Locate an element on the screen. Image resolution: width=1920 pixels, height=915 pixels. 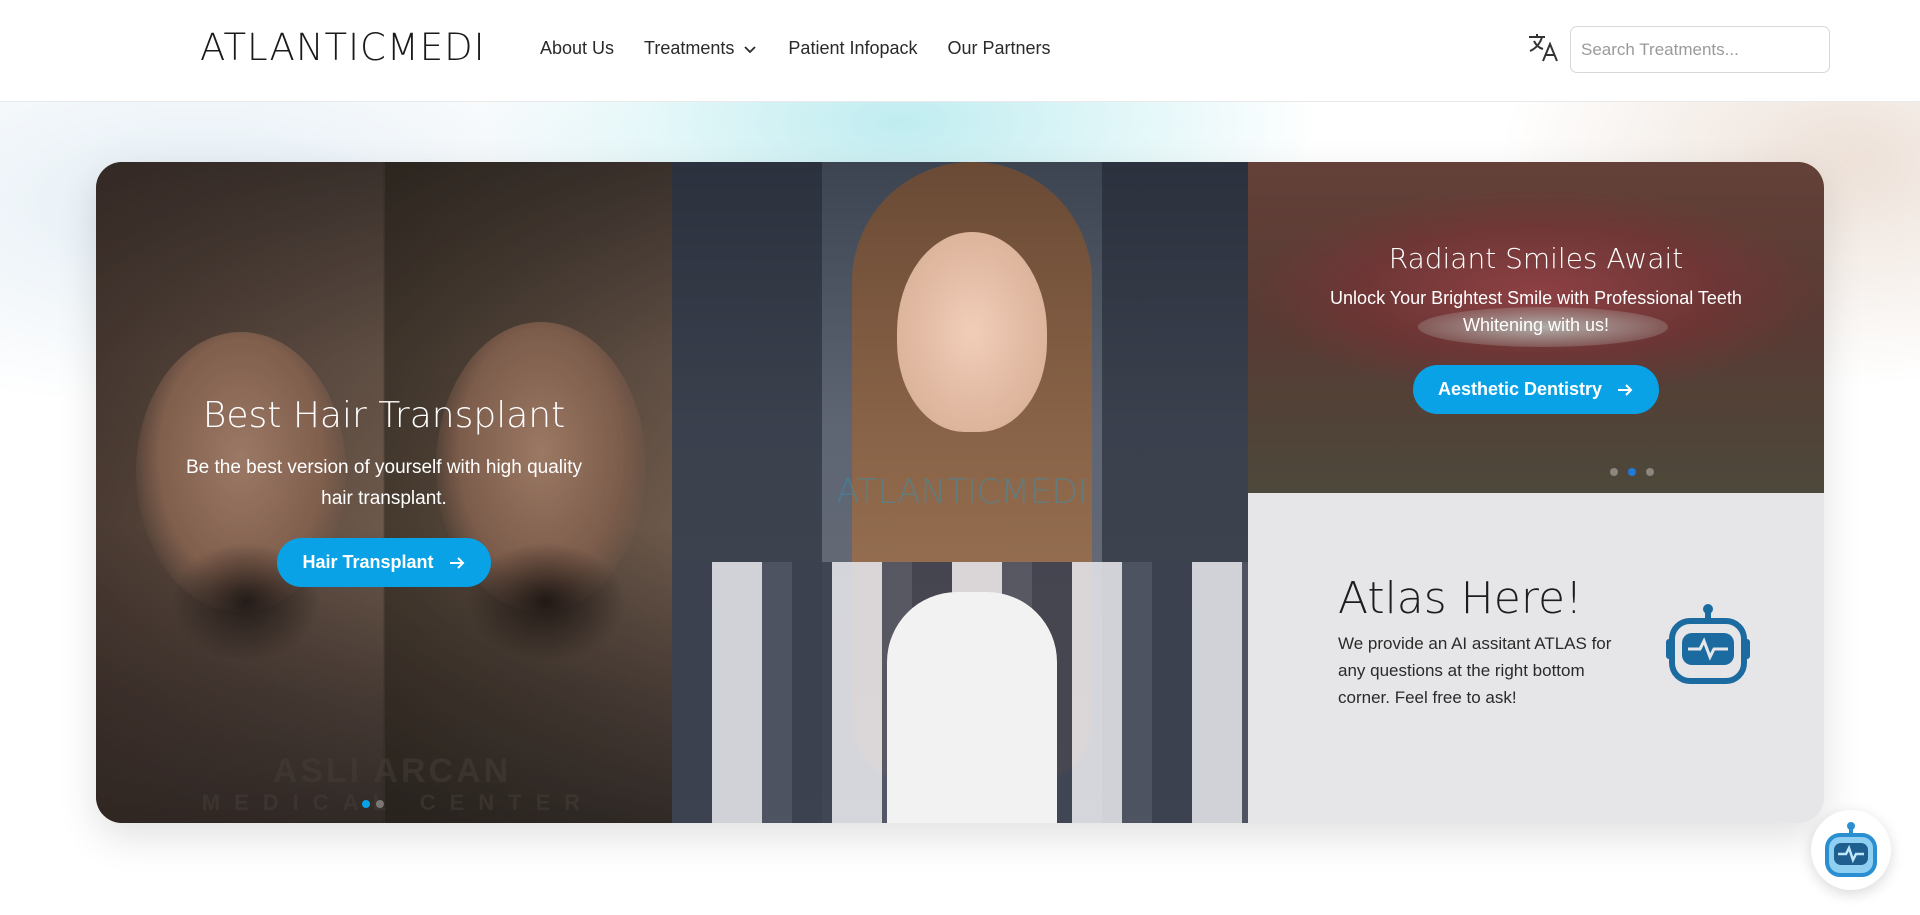
slide-title: Best Hair Transplant is located at coordinates (384, 415).